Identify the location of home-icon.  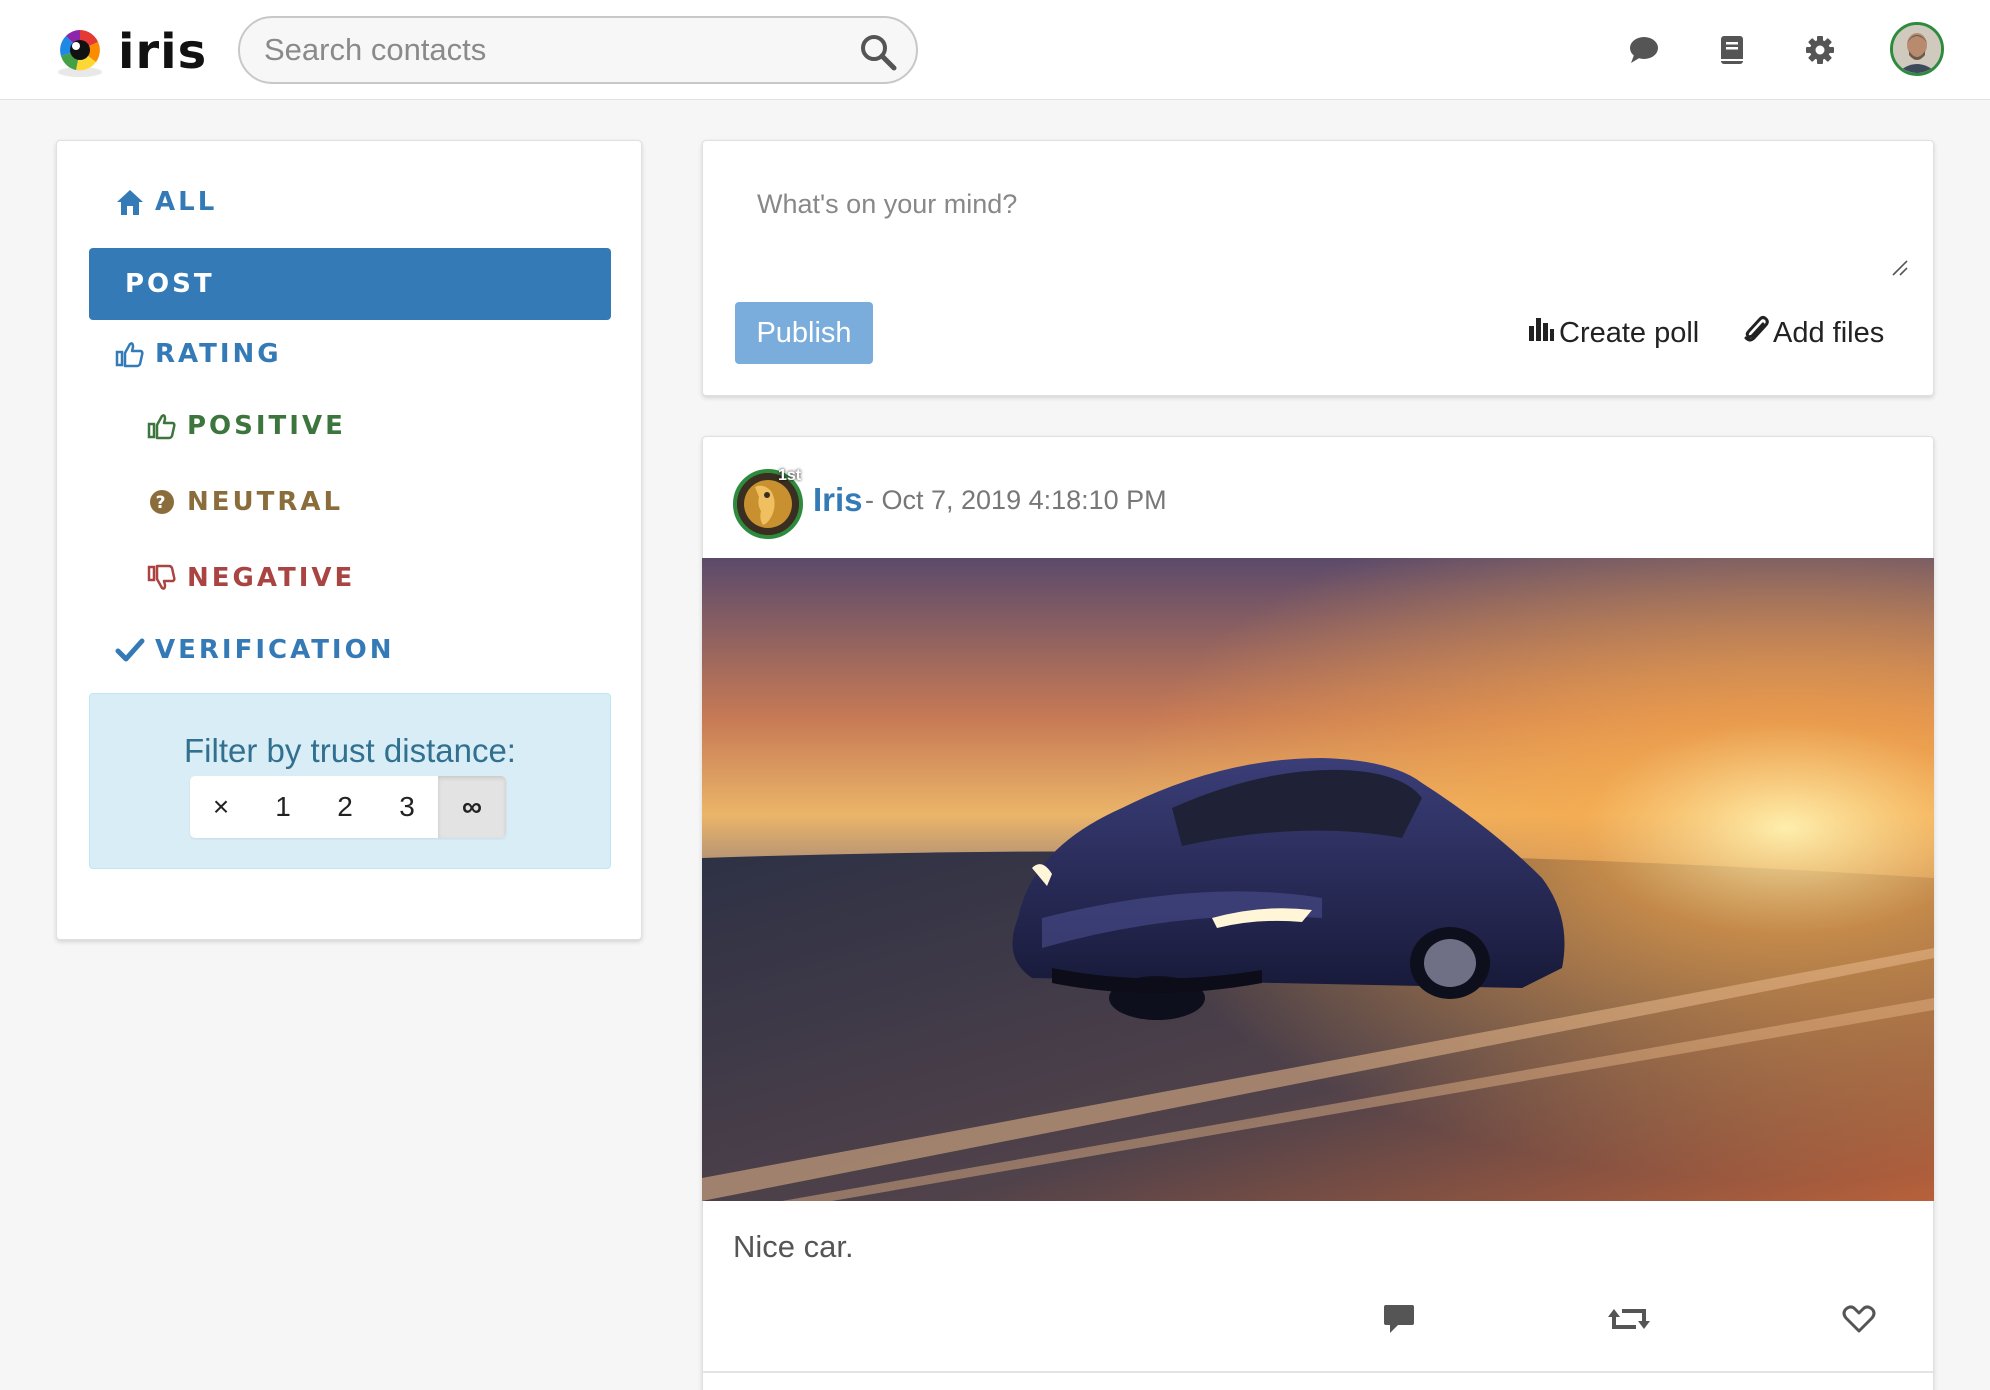
(130, 202).